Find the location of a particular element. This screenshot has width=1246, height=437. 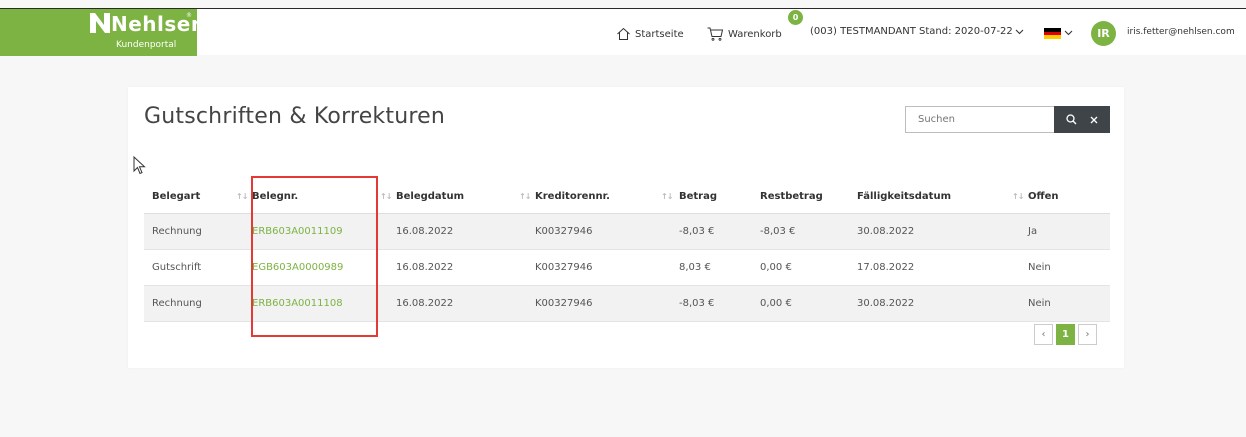

pagination-next-button: › is located at coordinates (1087, 334).